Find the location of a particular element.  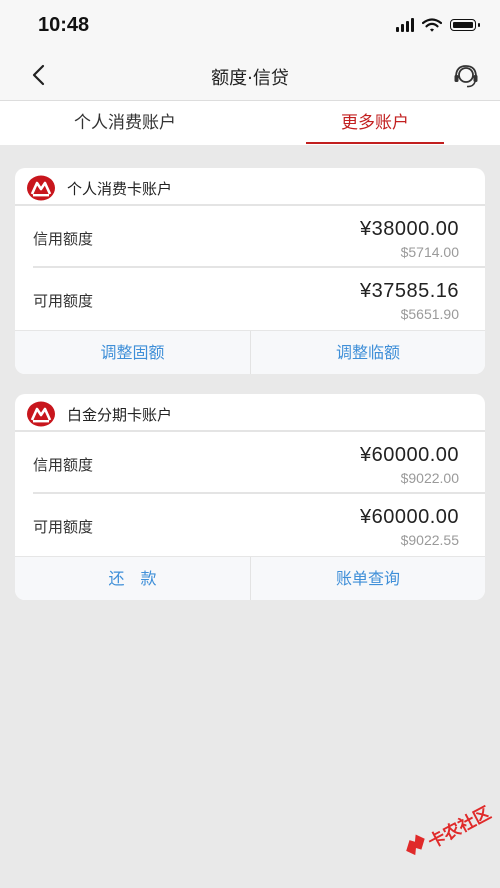

nav-bar: 额度·信贷 is located at coordinates (250, 75).